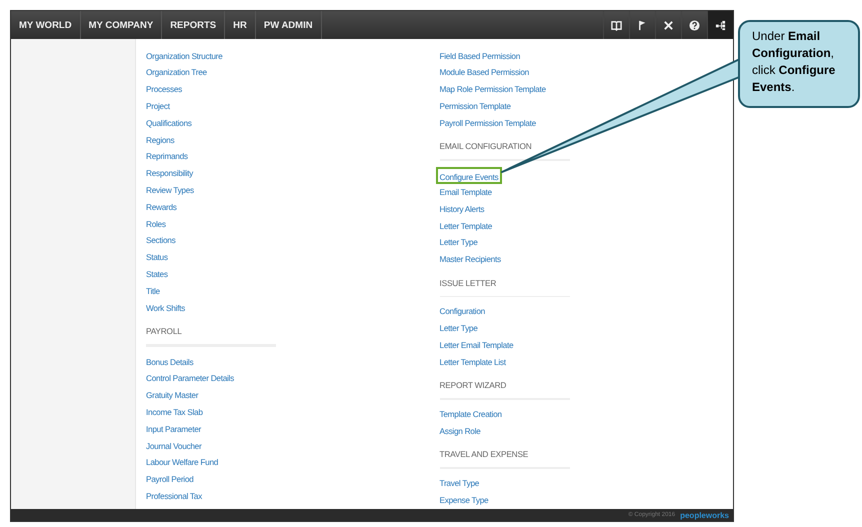  I want to click on menu-link: Letter Template, so click(466, 226).